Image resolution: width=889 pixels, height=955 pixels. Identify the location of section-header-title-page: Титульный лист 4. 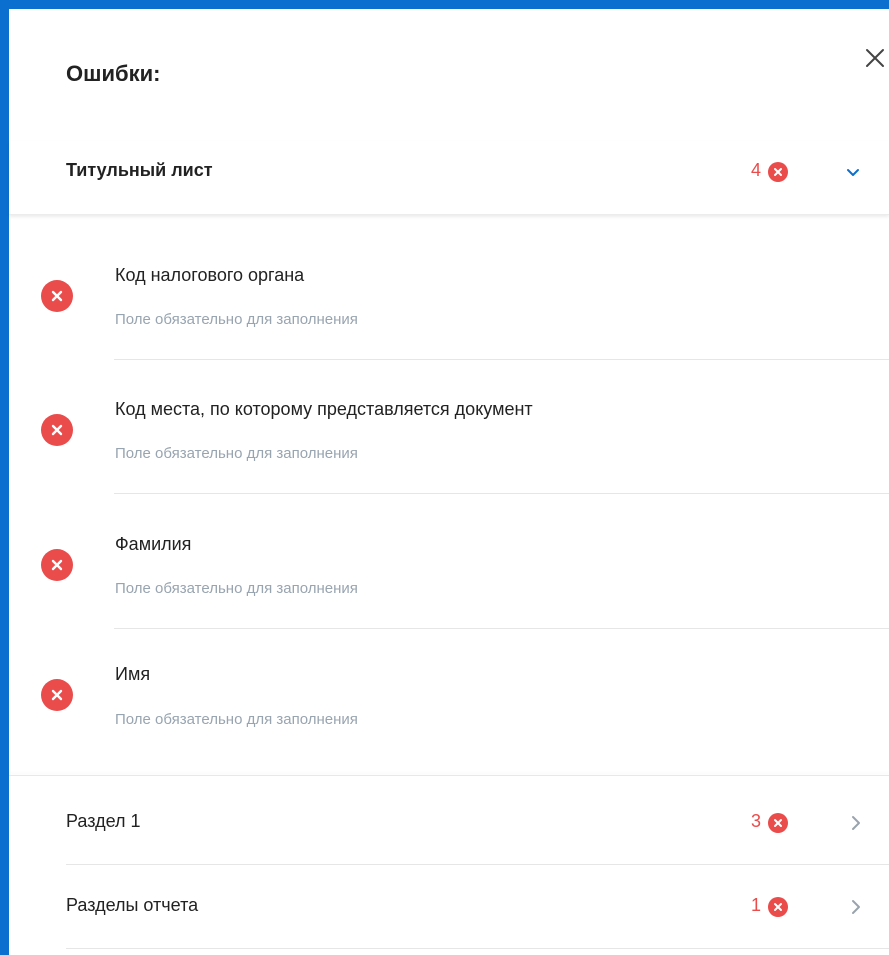
(449, 178).